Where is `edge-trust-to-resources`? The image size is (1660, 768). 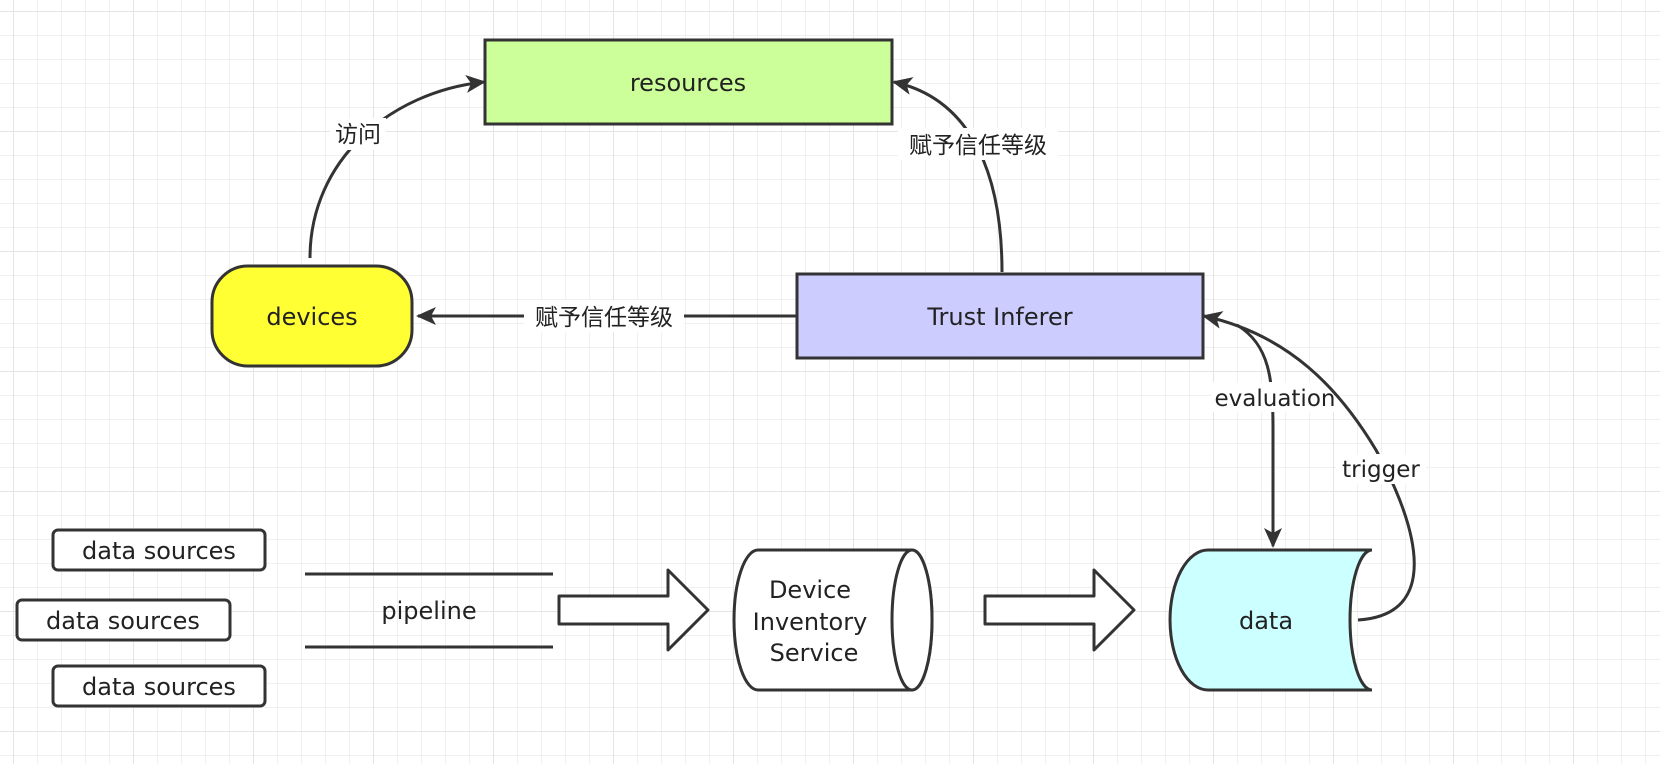 edge-trust-to-resources is located at coordinates (948, 175).